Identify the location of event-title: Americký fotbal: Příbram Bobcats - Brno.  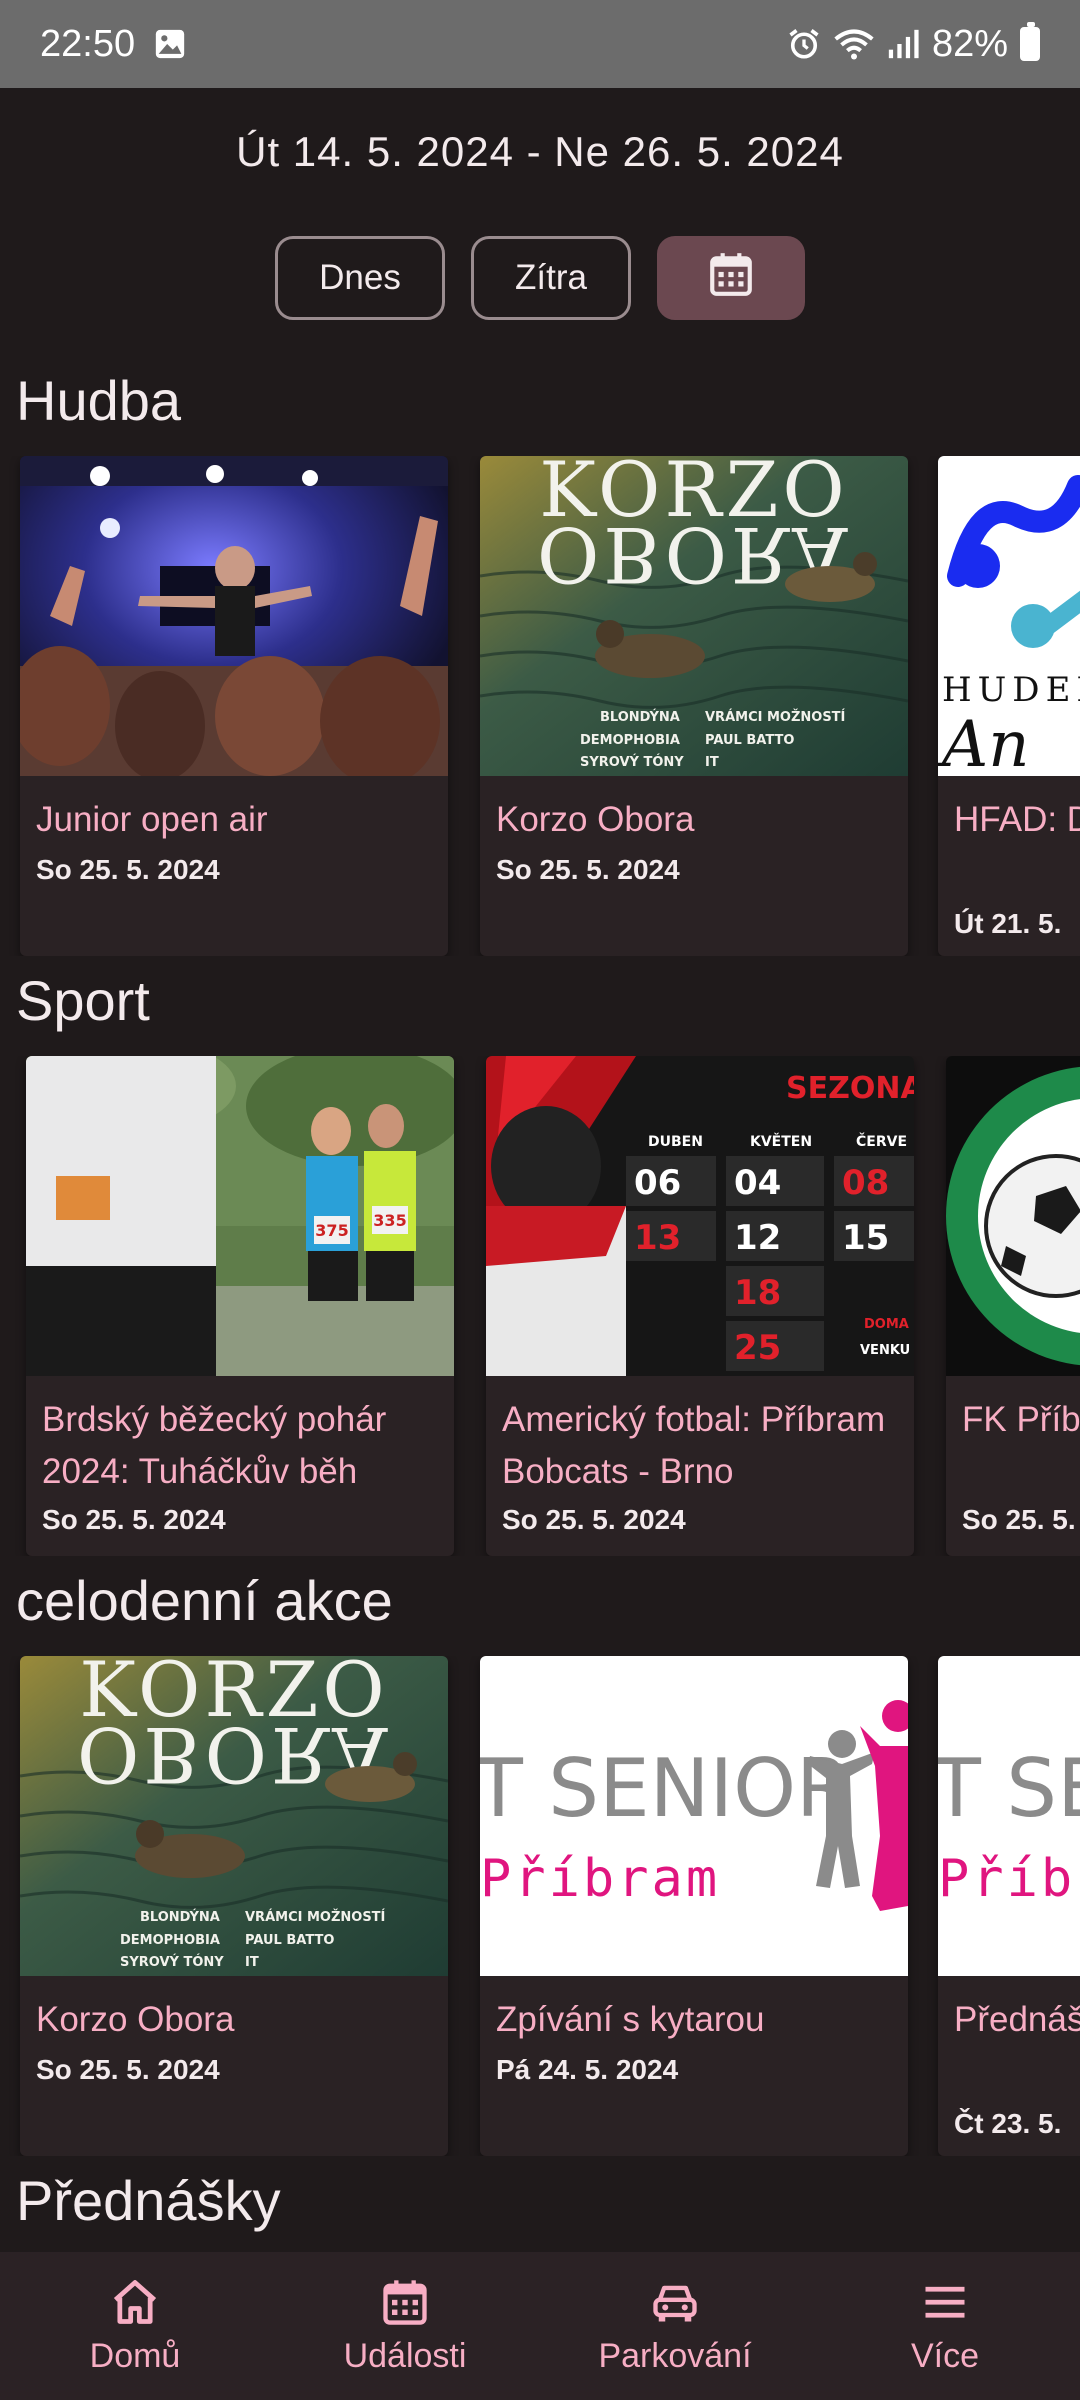
(694, 1445).